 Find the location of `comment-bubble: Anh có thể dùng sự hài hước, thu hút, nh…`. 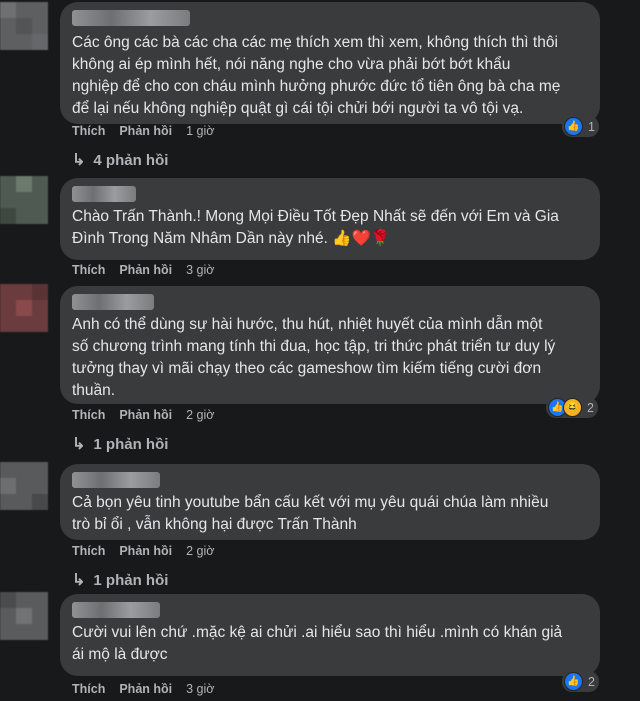

comment-bubble: Anh có thể dùng sự hài hước, thu hút, nh… is located at coordinates (330, 345).